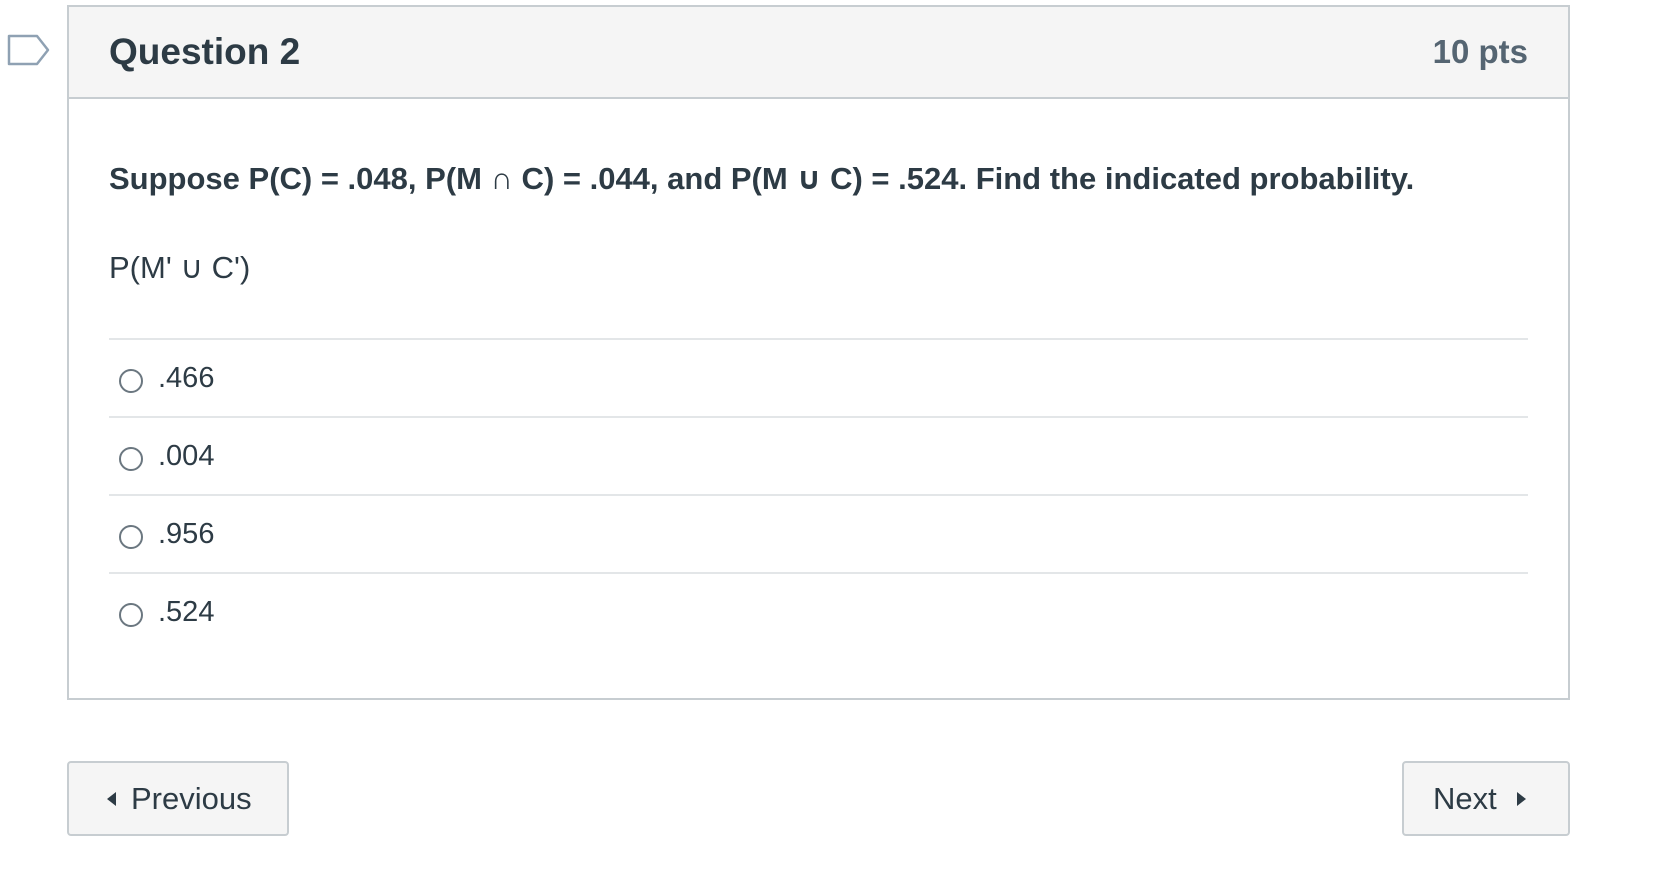 This screenshot has width=1664, height=880. I want to click on question-expression: P(M' ∪ C'), so click(180, 267).